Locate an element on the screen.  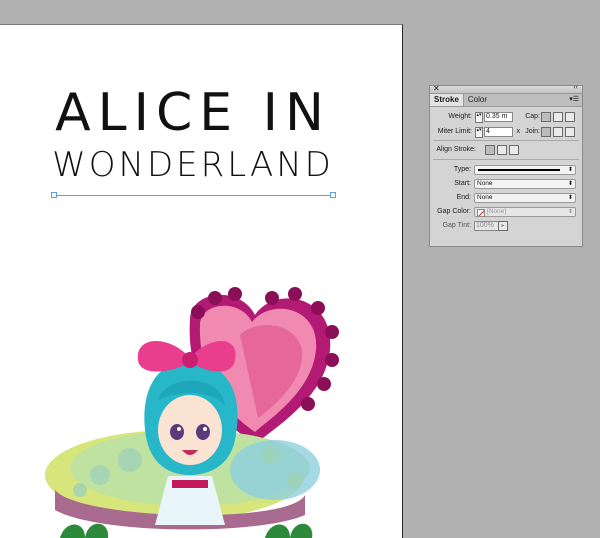
cap-label: Cap: is located at coordinates (532, 116).